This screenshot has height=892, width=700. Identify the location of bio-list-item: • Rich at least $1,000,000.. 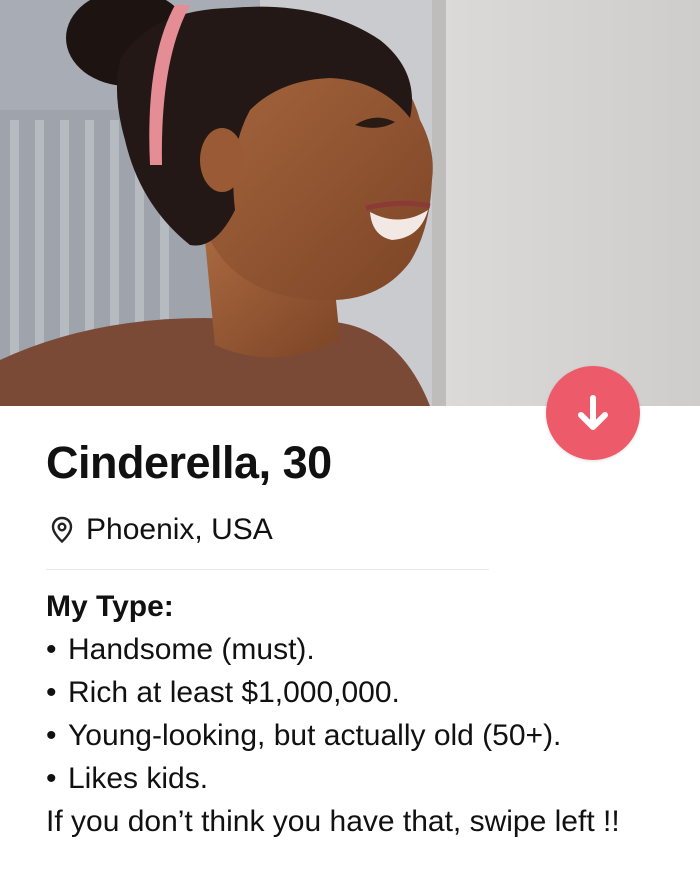
(366, 692).